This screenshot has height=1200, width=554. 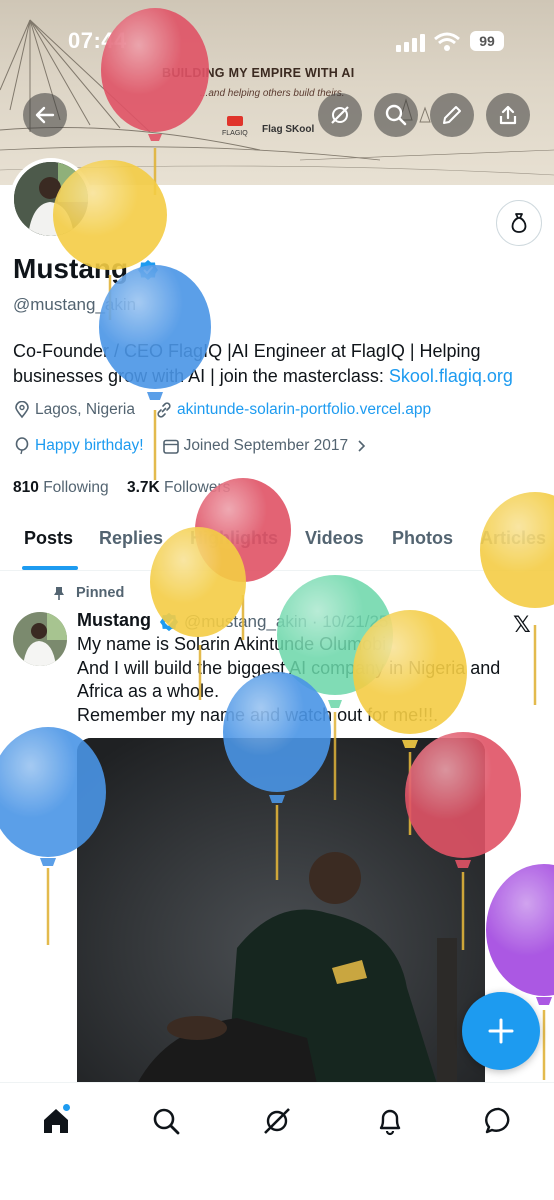 What do you see at coordinates (447, 41) in the screenshot?
I see `wifi-icon` at bounding box center [447, 41].